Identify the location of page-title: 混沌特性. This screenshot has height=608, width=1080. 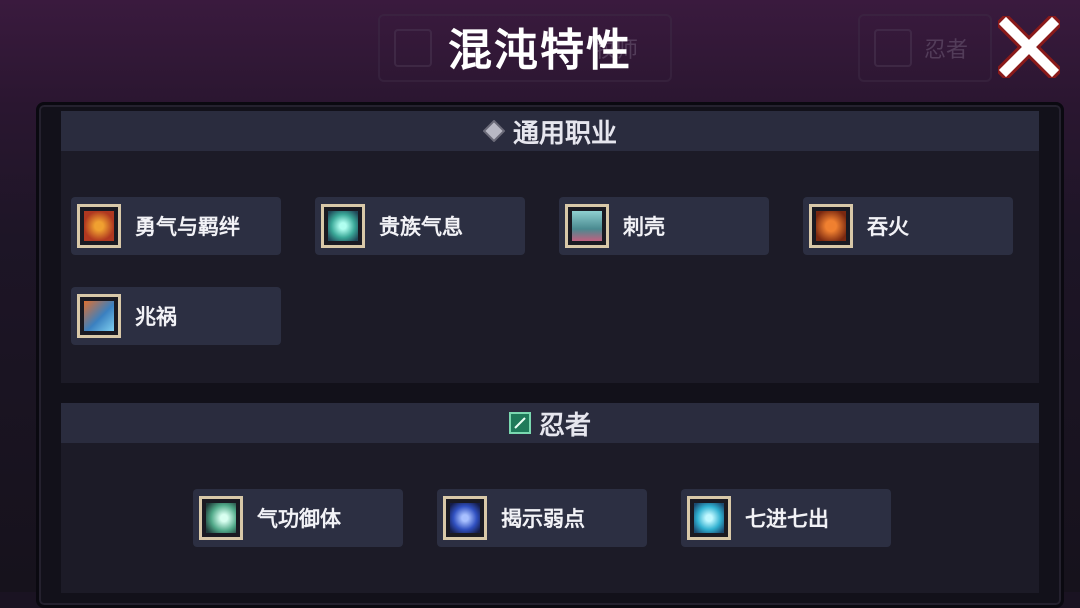
(540, 50).